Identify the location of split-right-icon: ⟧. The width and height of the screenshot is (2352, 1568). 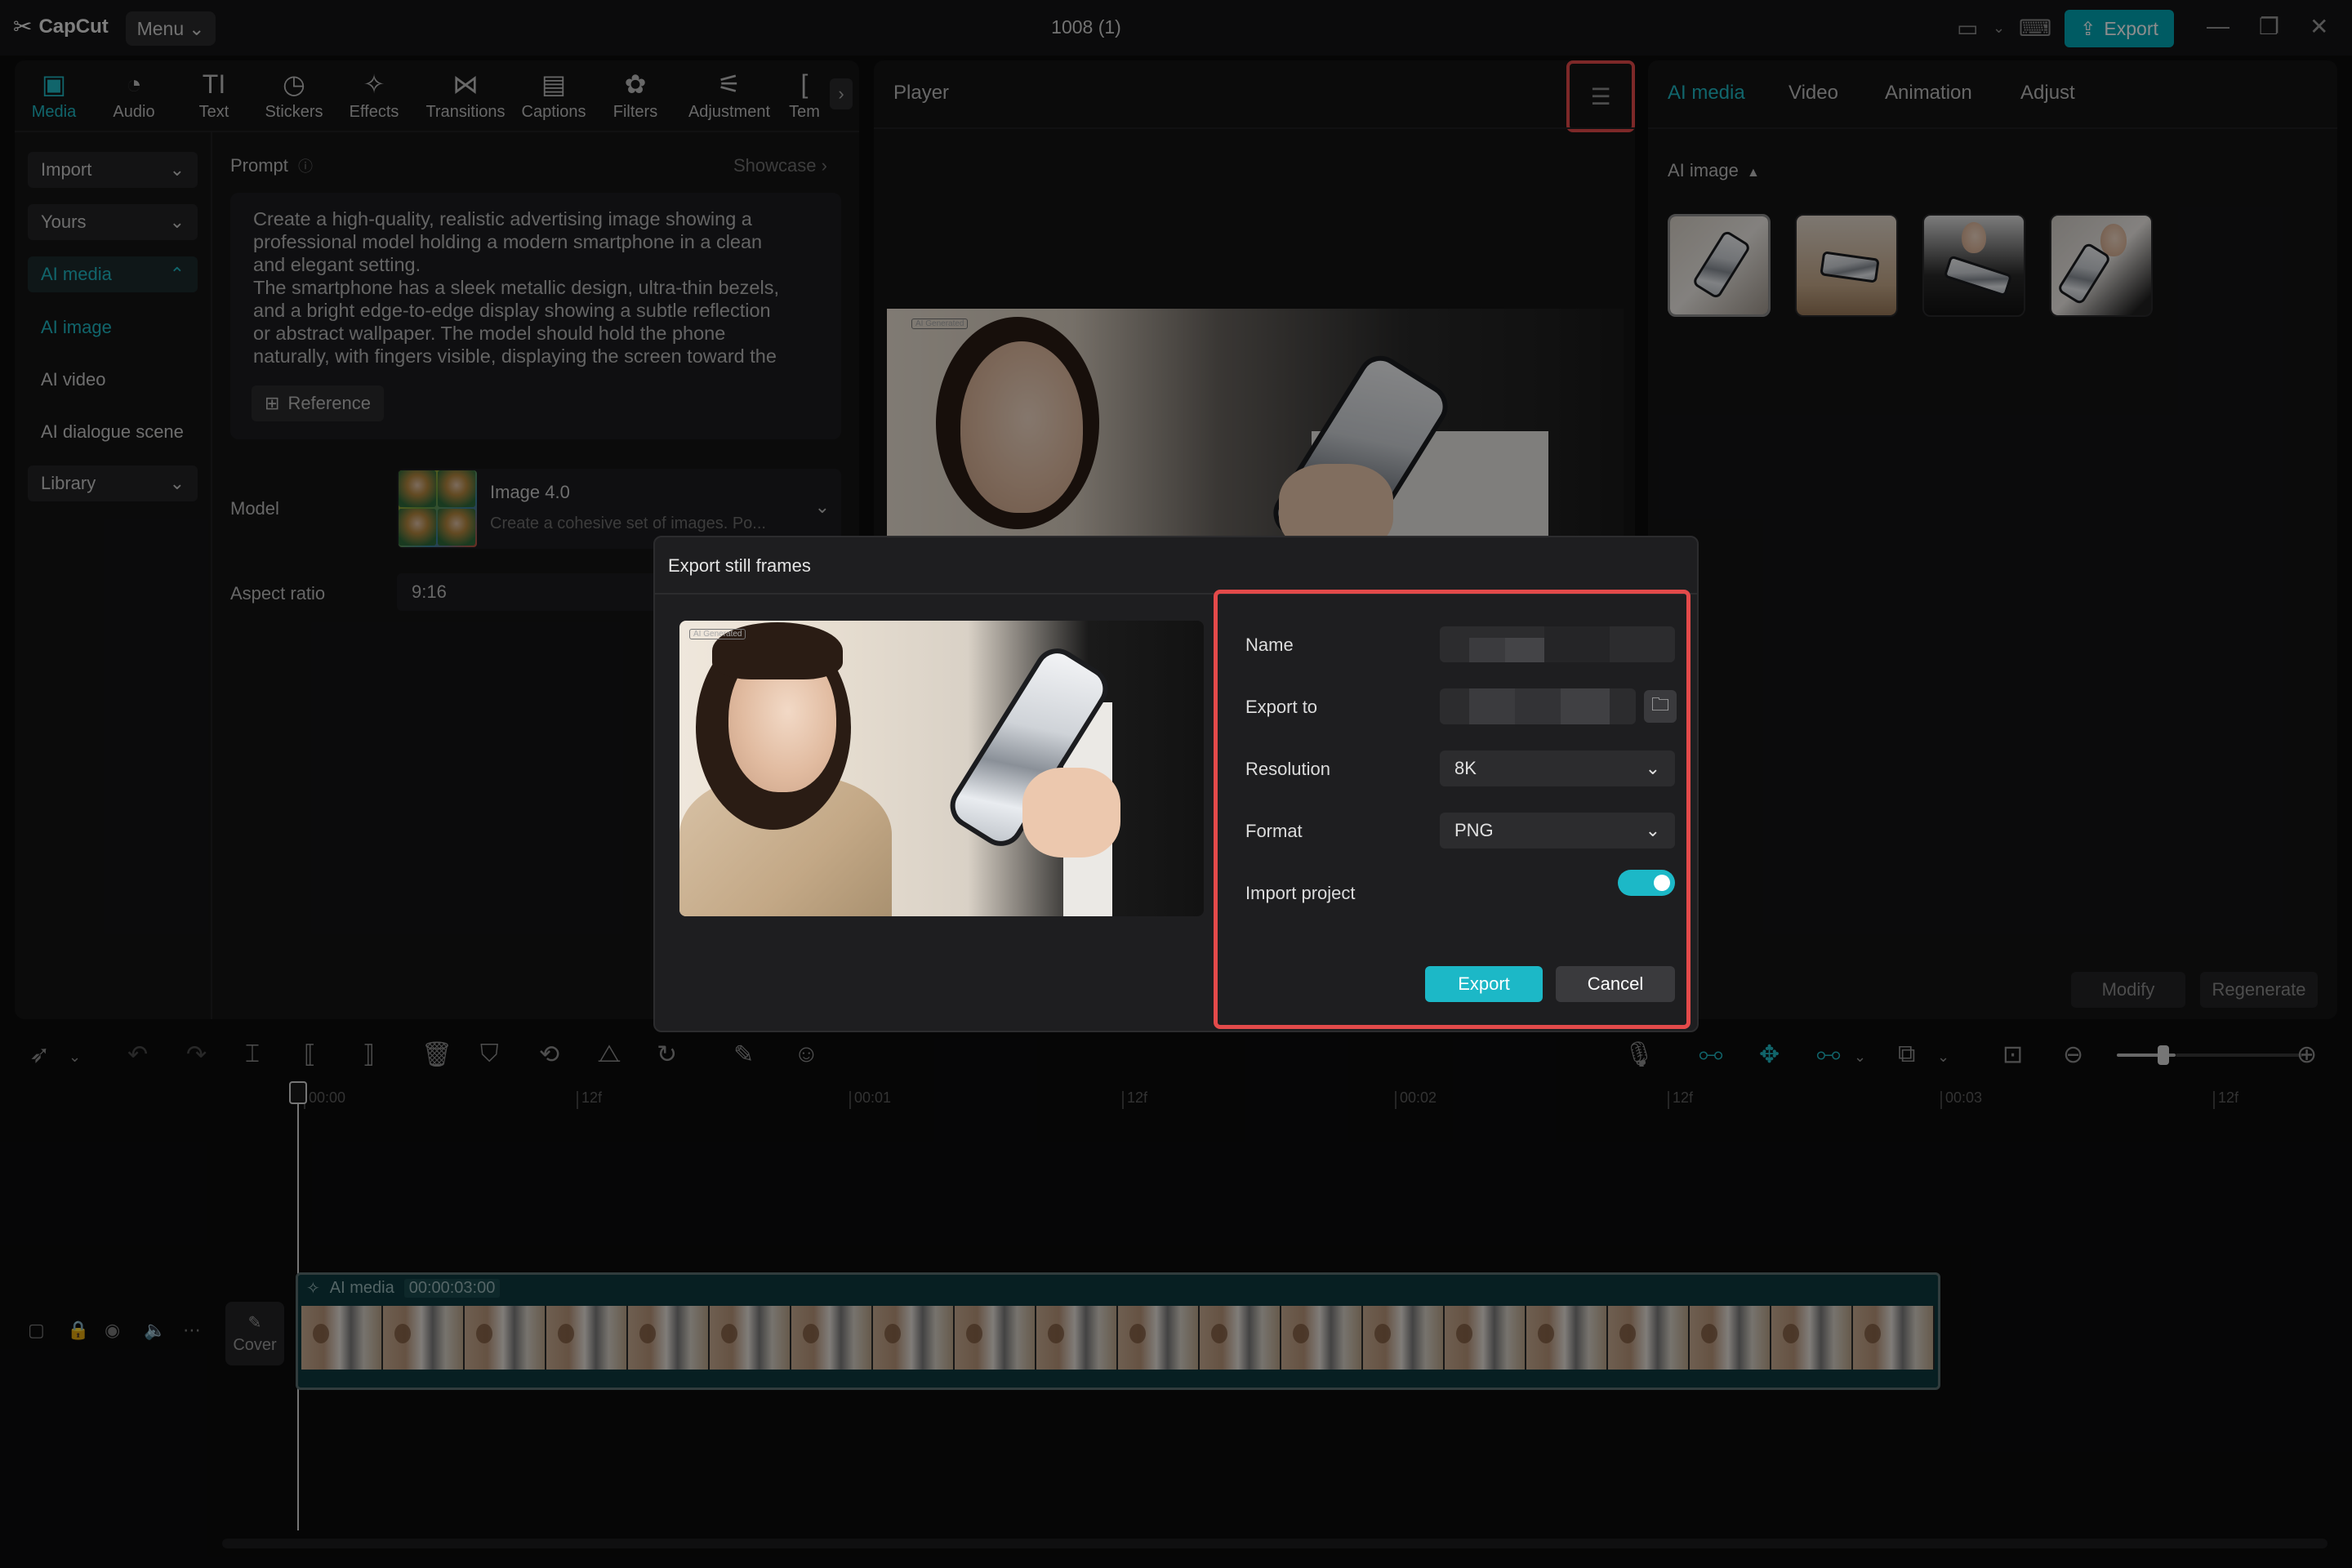
(369, 1054).